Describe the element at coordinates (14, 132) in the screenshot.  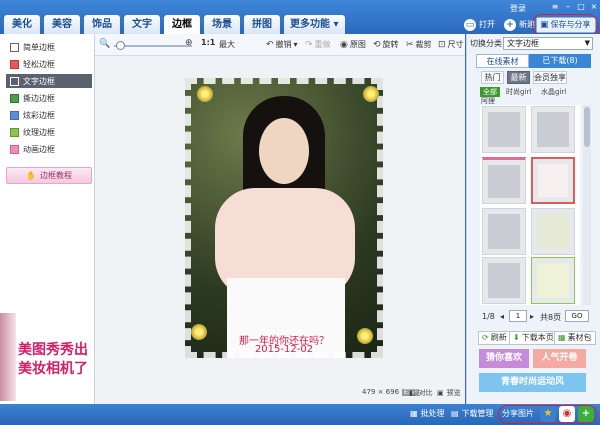
I see `texture-border-icon` at that location.